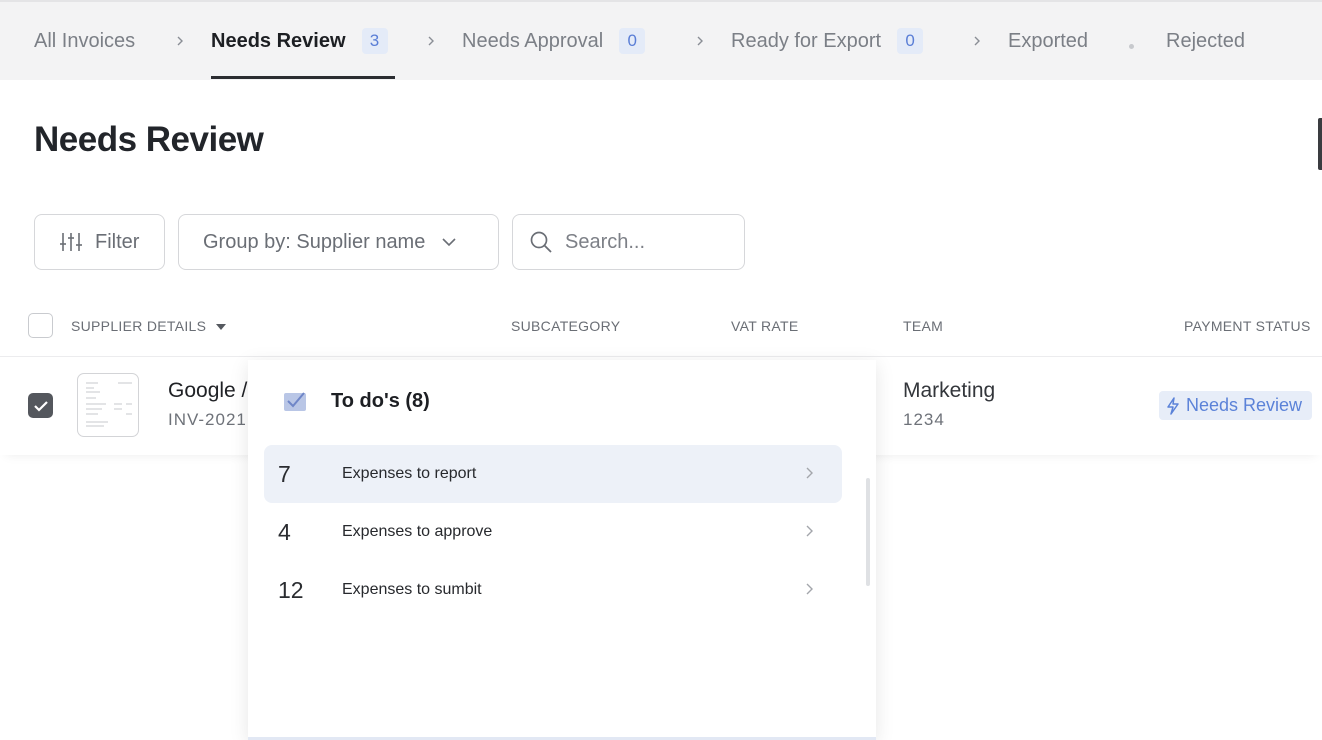 The height and width of the screenshot is (740, 1322). I want to click on tab-label: Needs Approval, so click(533, 40).